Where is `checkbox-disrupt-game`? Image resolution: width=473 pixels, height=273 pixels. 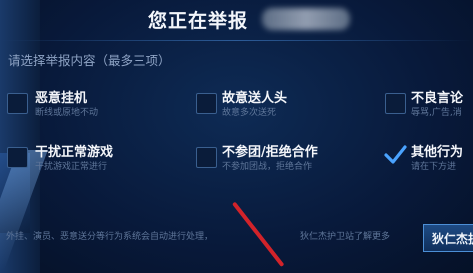
checkbox-disrupt-game is located at coordinates (17, 157).